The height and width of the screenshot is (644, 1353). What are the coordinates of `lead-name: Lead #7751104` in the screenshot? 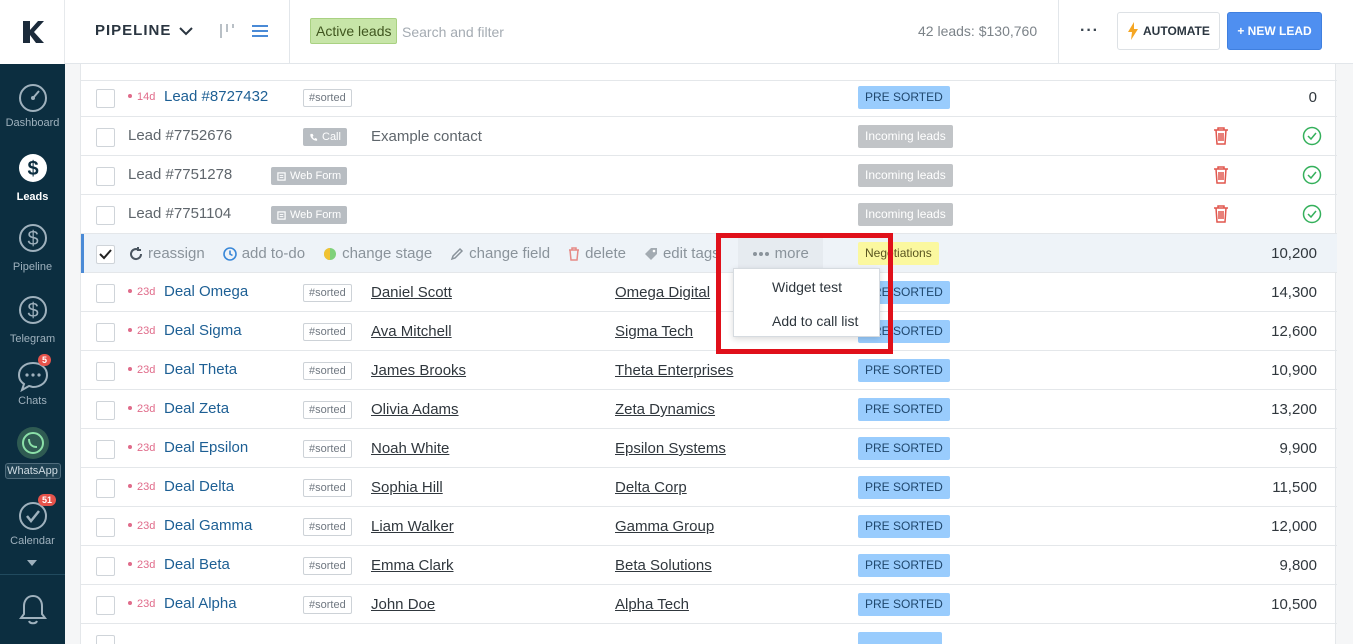 It's located at (179, 213).